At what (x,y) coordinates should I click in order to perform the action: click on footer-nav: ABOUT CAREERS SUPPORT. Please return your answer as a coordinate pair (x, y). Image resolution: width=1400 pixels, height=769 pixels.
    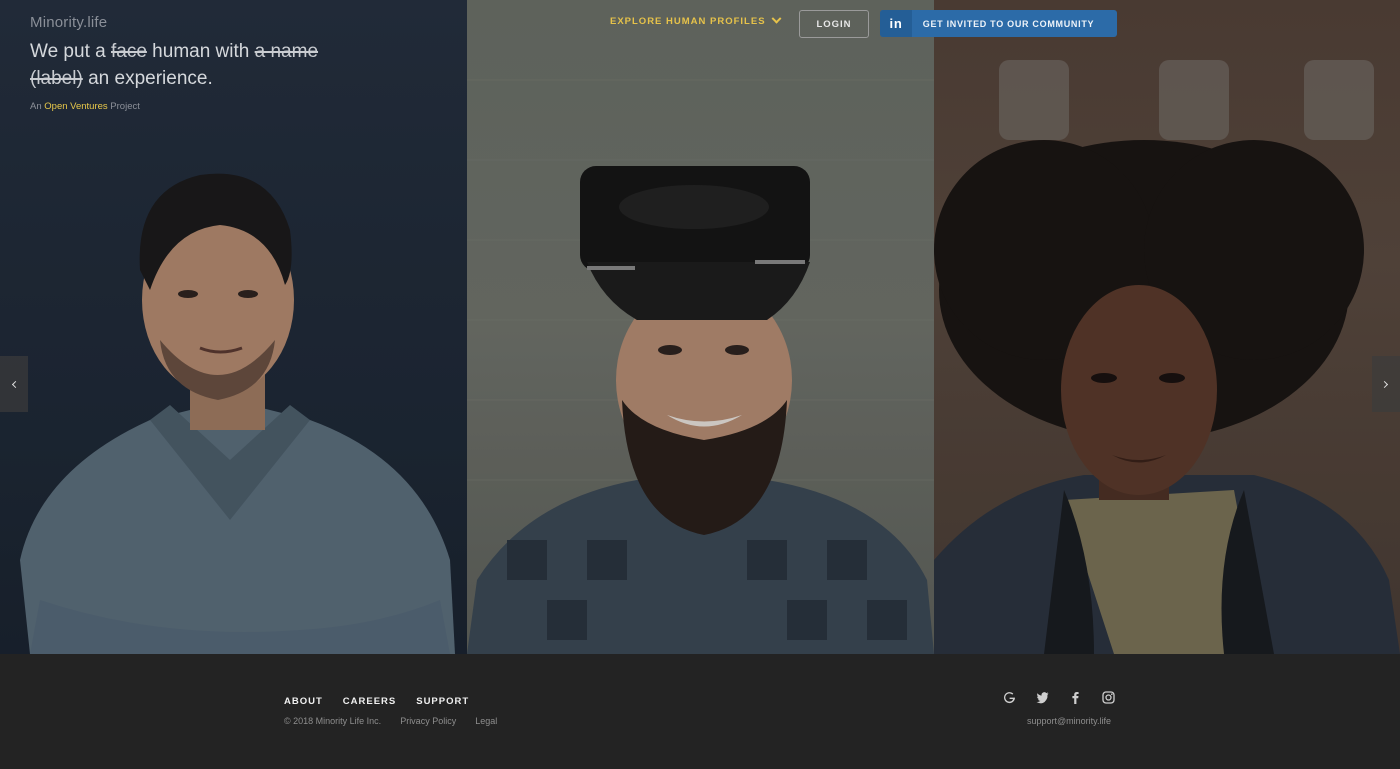
    Looking at the image, I should click on (376, 701).